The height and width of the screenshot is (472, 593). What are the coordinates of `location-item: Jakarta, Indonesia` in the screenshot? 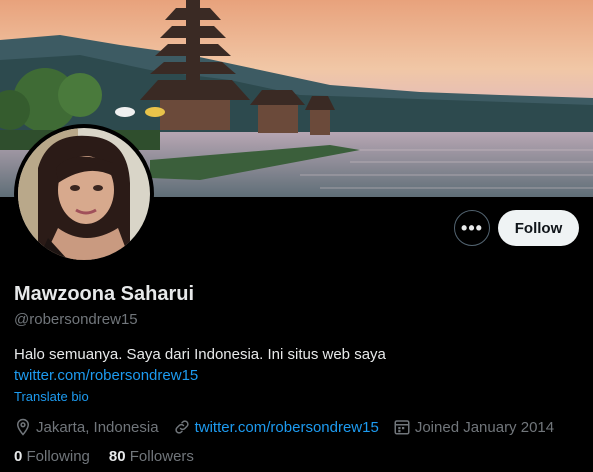 It's located at (86, 427).